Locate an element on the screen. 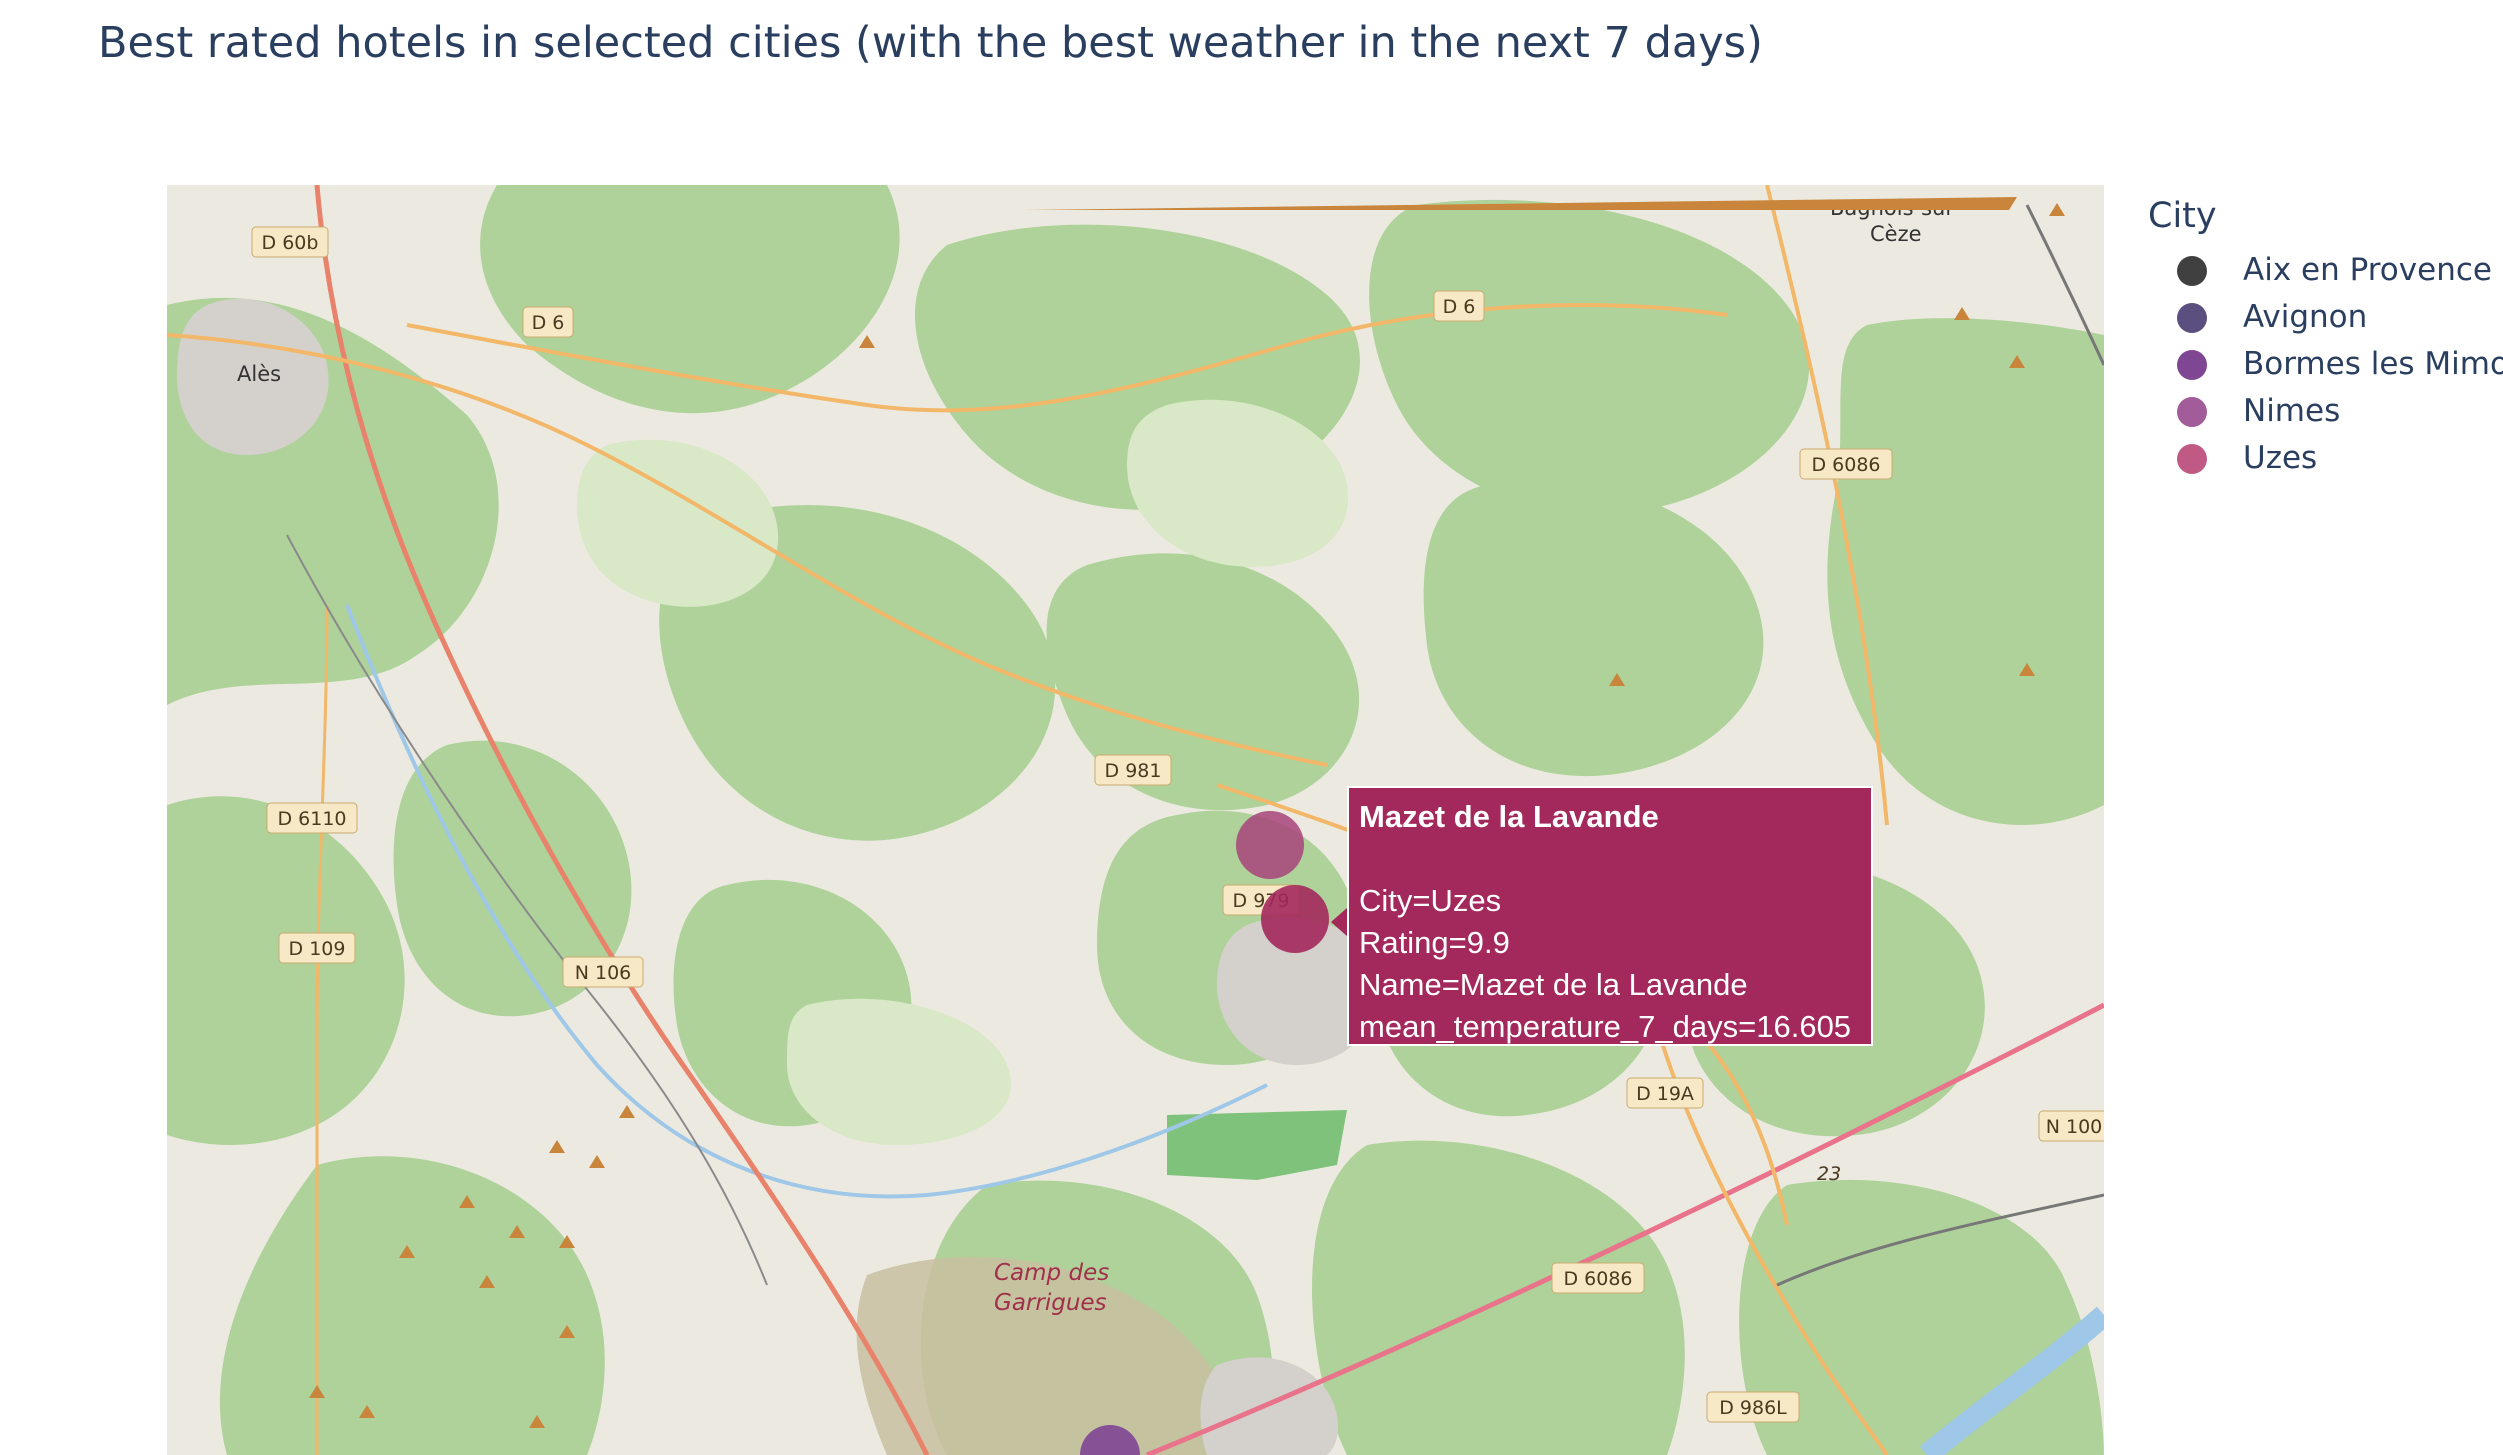 This screenshot has height=1455, width=2503. legend-label: Avignon is located at coordinates (2305, 317).